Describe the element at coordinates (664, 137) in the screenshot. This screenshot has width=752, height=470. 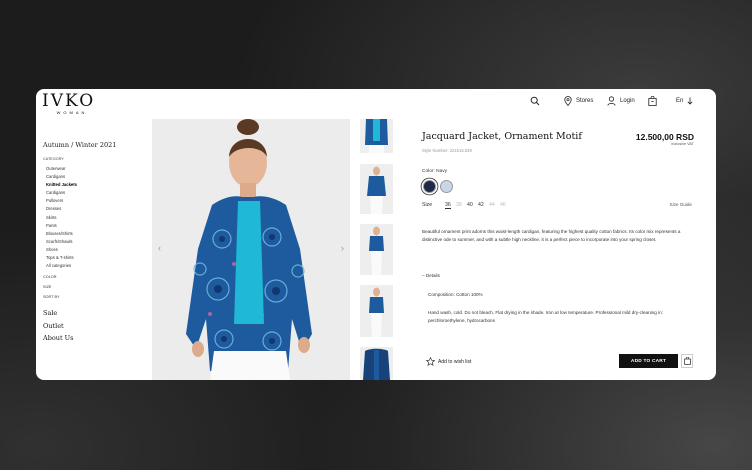
I see `product-price: 12.500,00 RSD` at that location.